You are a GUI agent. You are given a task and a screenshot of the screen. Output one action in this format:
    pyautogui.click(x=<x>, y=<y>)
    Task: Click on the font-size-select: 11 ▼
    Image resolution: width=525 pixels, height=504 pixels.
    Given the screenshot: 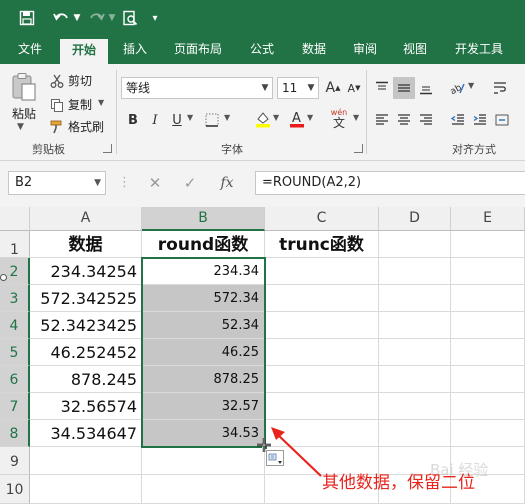 What is the action you would take?
    pyautogui.click(x=298, y=88)
    